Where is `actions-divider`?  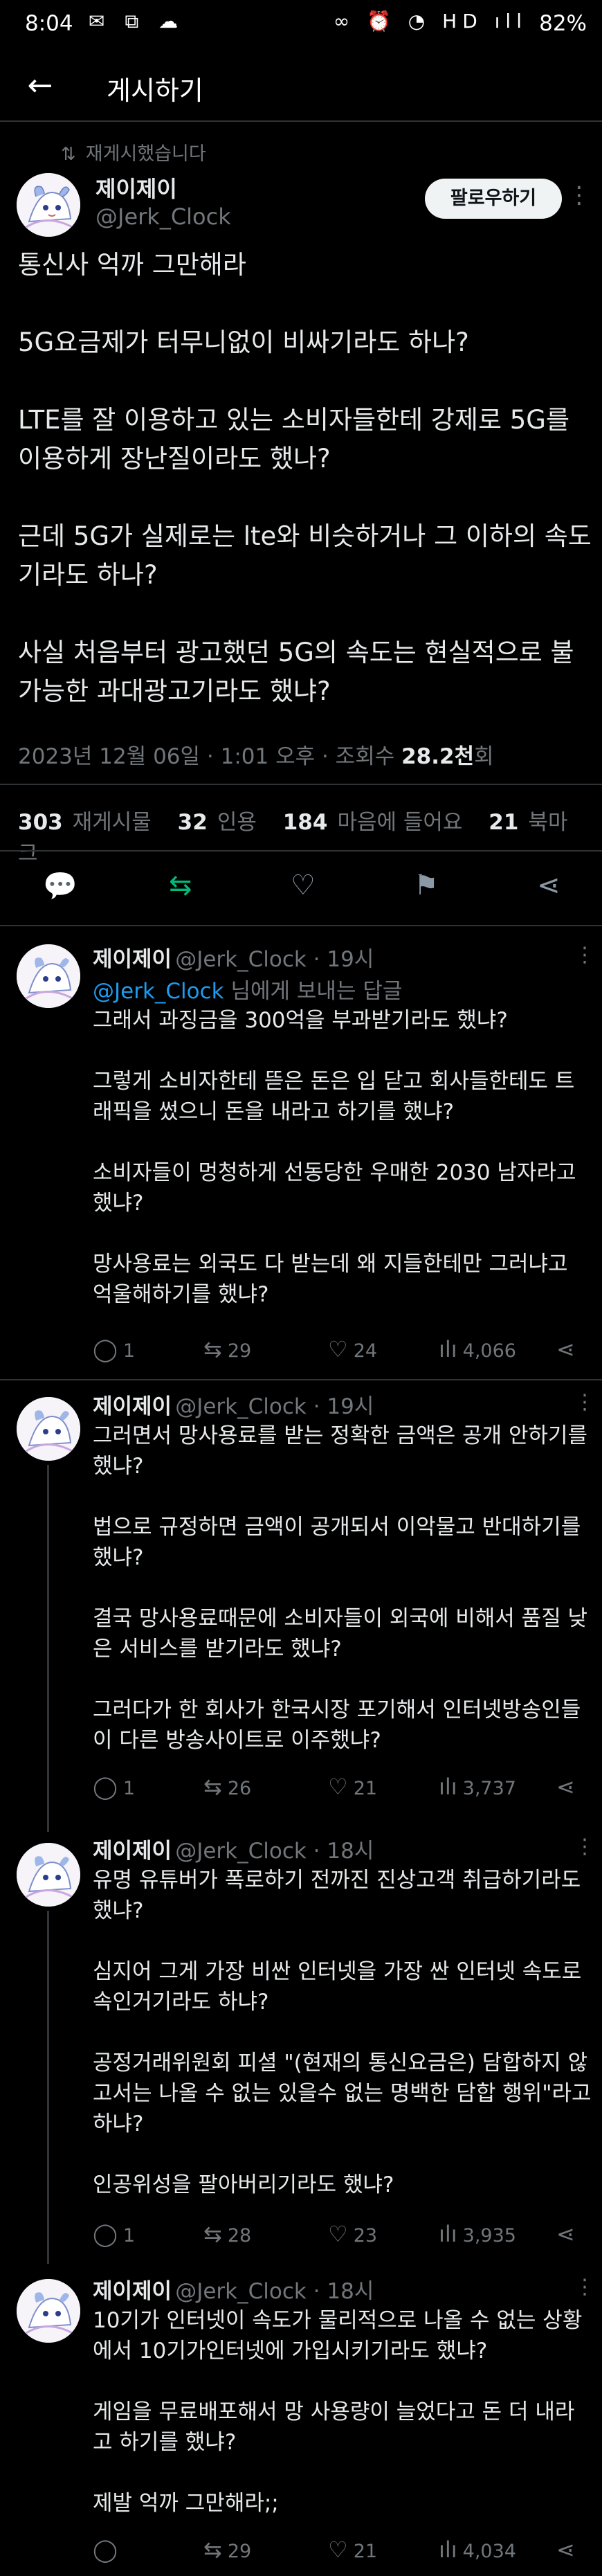 actions-divider is located at coordinates (301, 926).